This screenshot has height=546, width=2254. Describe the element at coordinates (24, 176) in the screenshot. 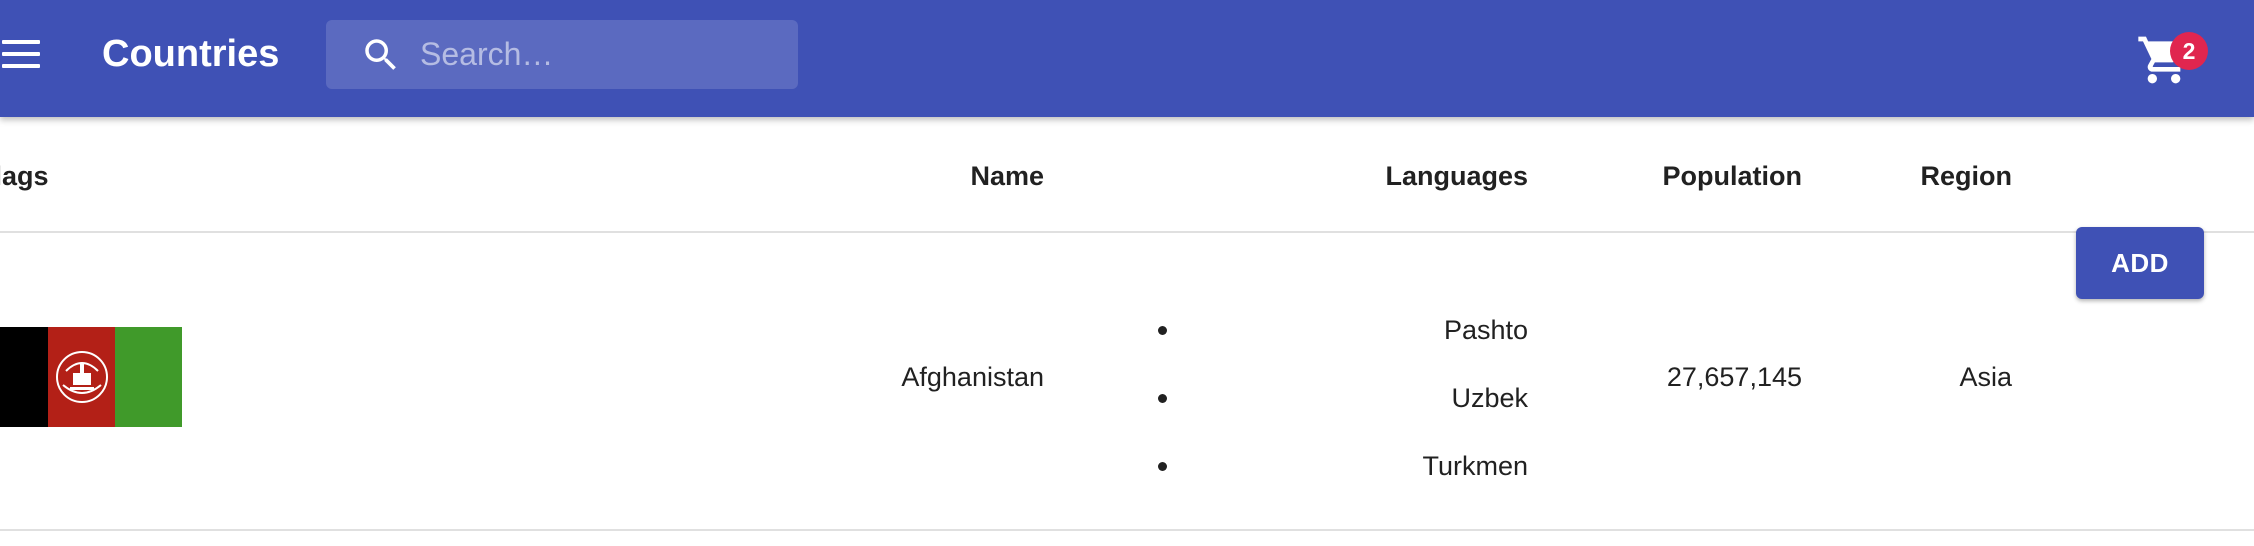

I see `column-header-flags: Flags` at that location.